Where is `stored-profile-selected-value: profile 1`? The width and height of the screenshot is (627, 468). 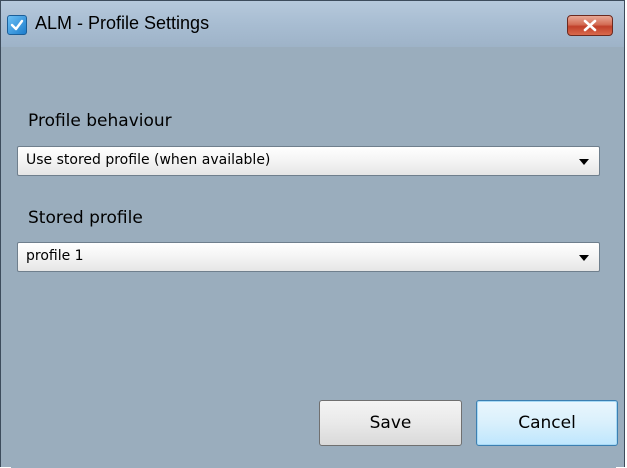
stored-profile-selected-value: profile 1 is located at coordinates (55, 256).